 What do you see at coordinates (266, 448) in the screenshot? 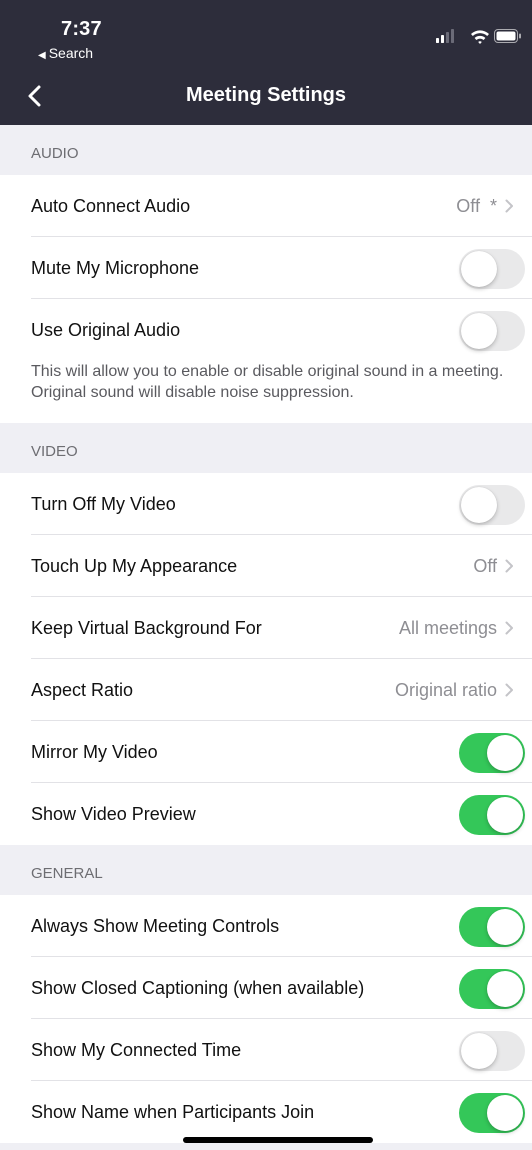
I see `section-header-video: VIDEO` at bounding box center [266, 448].